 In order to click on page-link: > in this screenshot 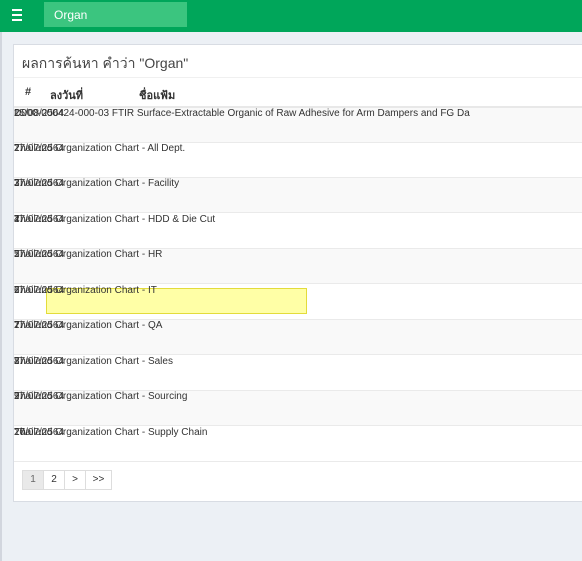, I will do `click(75, 480)`.